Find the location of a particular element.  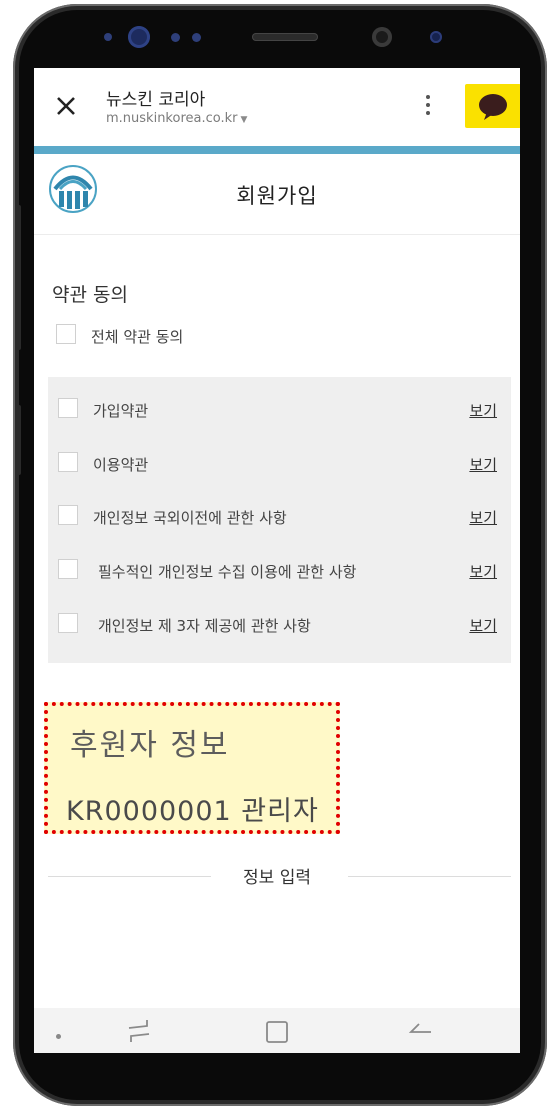

page-title: 회원가입 is located at coordinates (277, 196).